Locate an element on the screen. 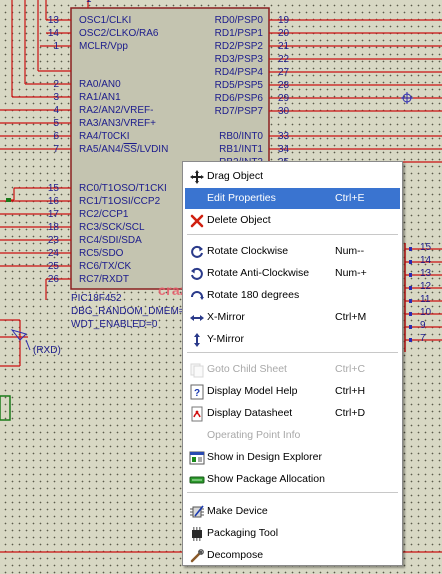 This screenshot has height=574, width=442. connector-pin-number: 15 is located at coordinates (426, 247).